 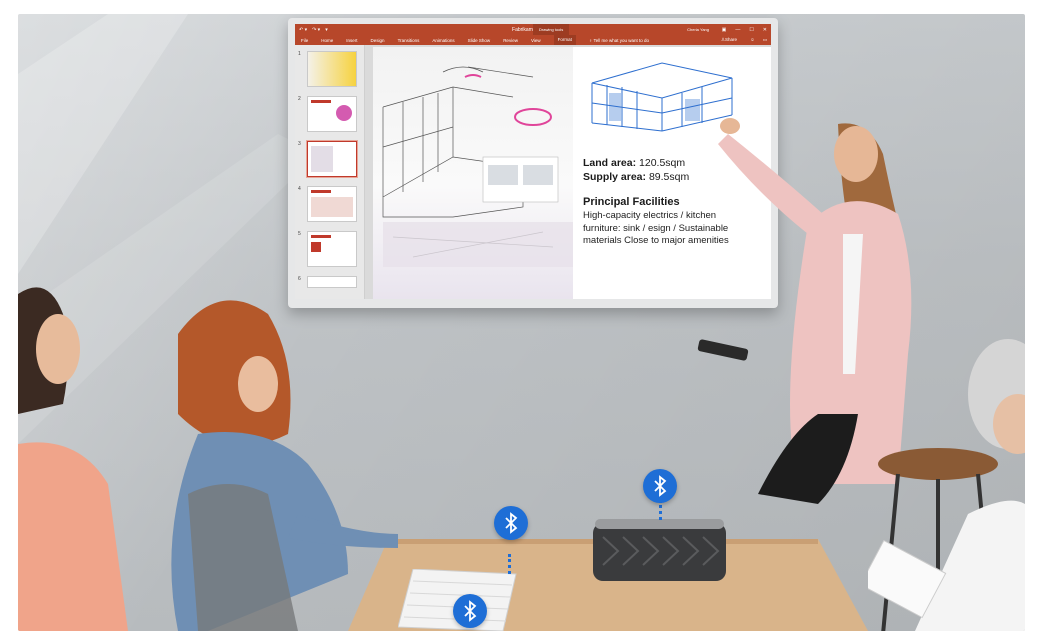 I want to click on thumbnail-number: 3, so click(x=299, y=144).